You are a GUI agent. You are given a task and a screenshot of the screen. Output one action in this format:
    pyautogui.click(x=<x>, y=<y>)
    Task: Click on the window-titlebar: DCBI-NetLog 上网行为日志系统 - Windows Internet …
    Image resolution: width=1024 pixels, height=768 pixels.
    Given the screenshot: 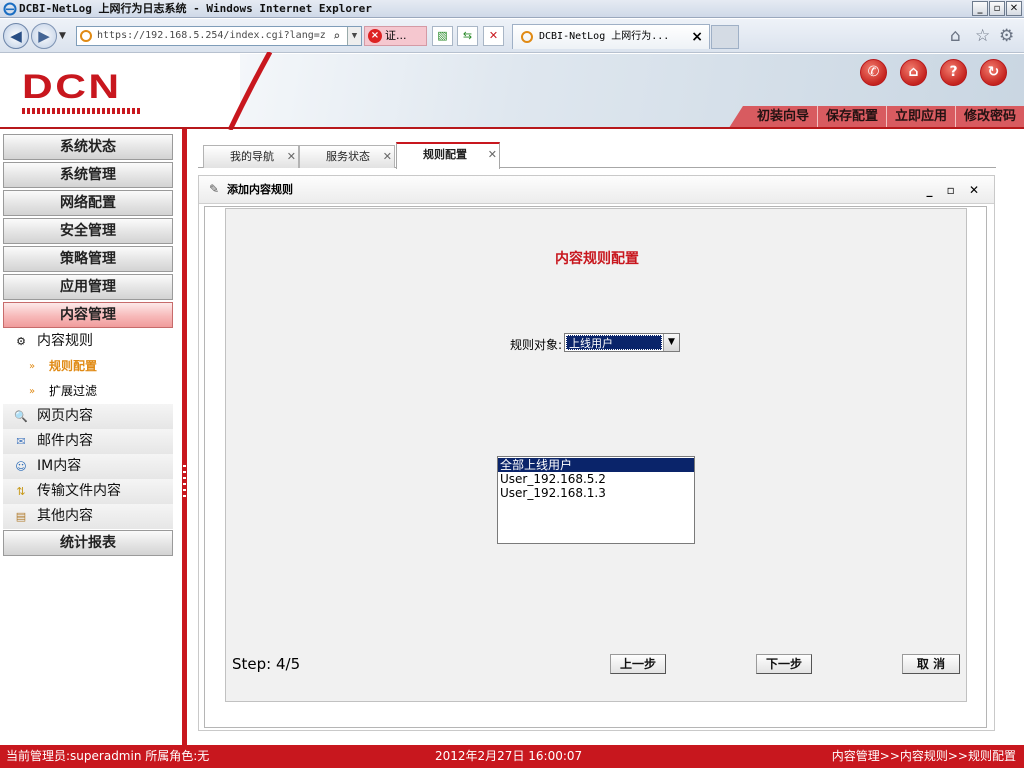 What is the action you would take?
    pyautogui.click(x=512, y=9)
    